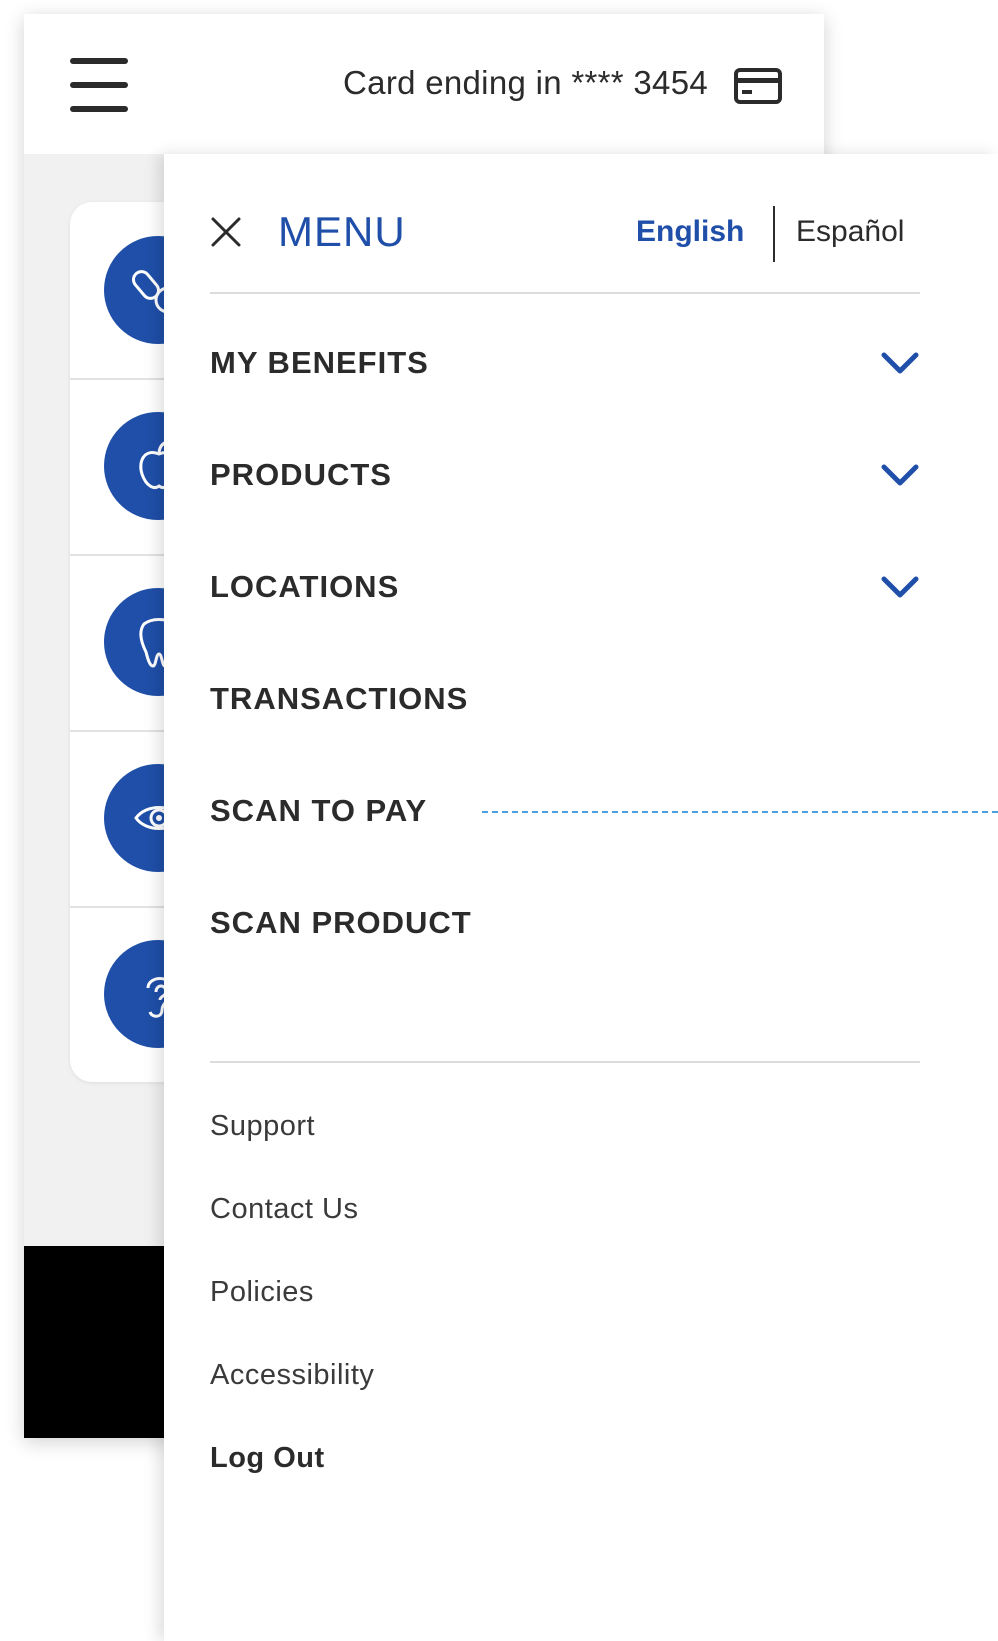 The height and width of the screenshot is (1641, 998). I want to click on language-divider, so click(774, 234).